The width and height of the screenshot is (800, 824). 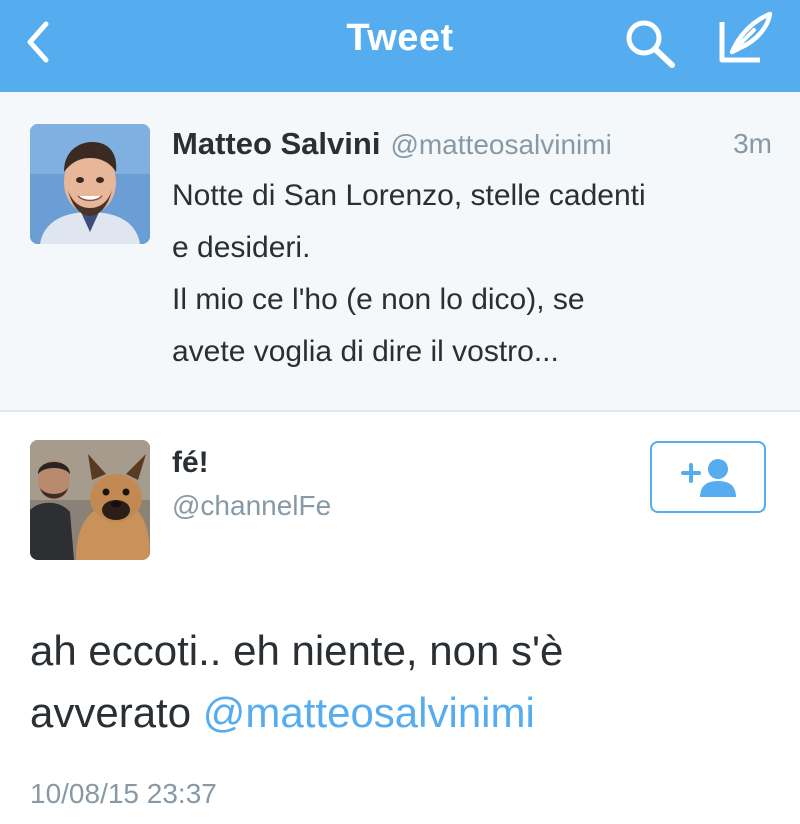 I want to click on reply-text-line: avverato @matteosalvinimi, so click(x=410, y=713).